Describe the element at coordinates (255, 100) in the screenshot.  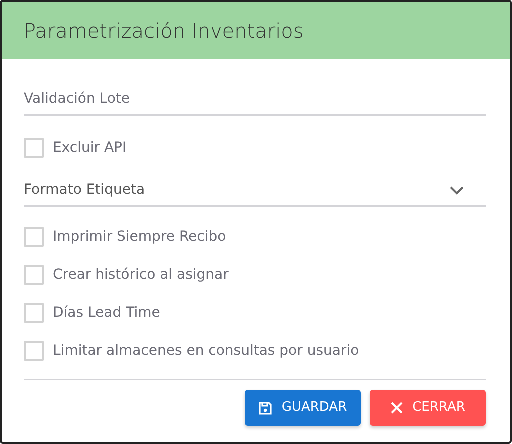
I see `input-field: Validación Lote` at that location.